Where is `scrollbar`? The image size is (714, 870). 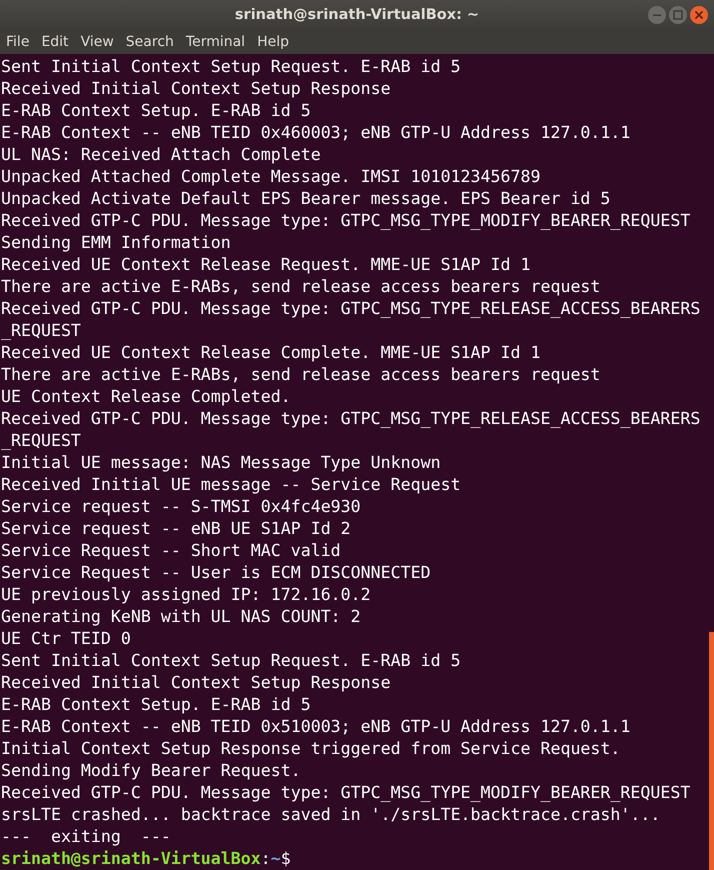 scrollbar is located at coordinates (711, 751).